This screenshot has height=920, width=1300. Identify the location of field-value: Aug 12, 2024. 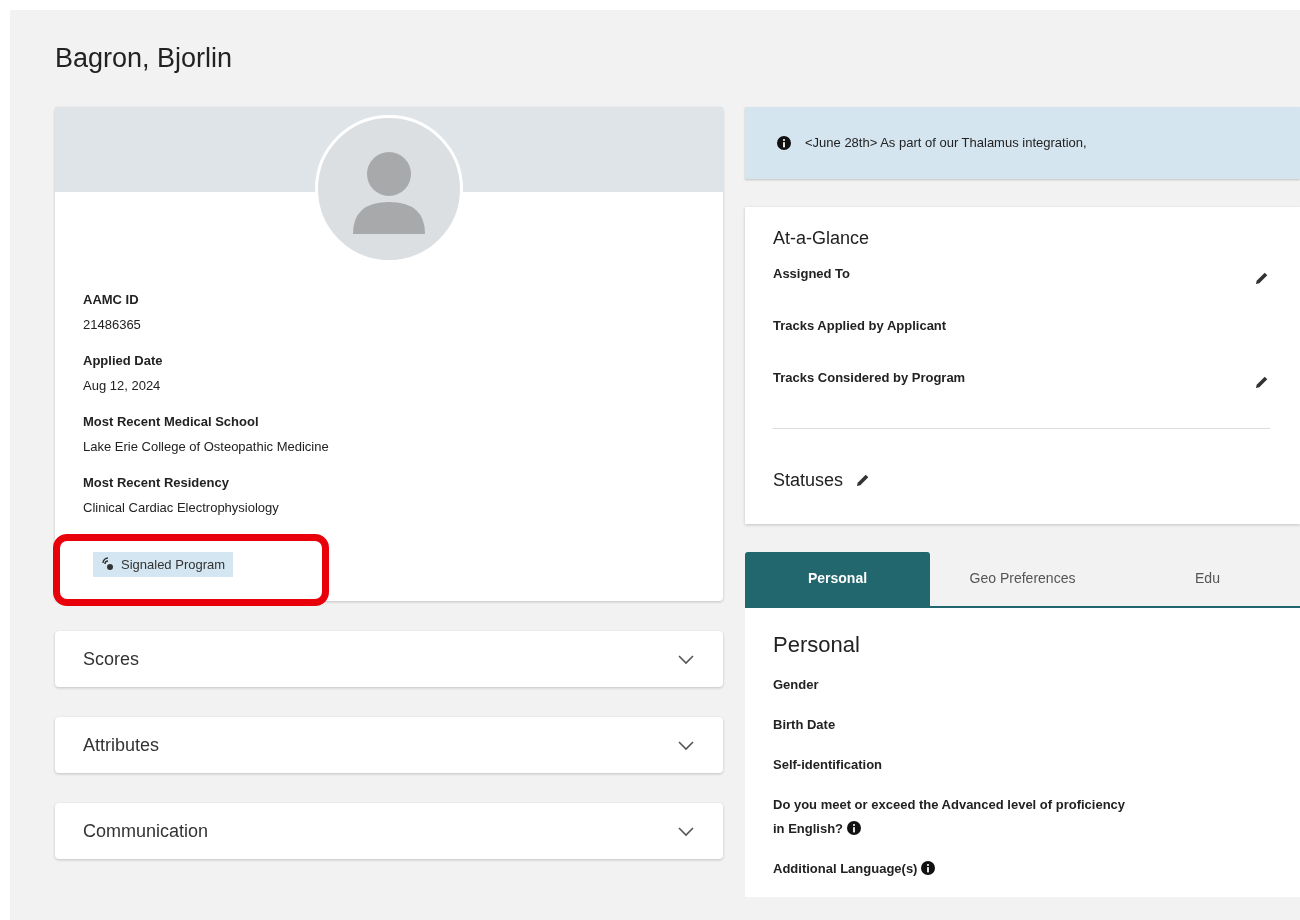
(122, 386).